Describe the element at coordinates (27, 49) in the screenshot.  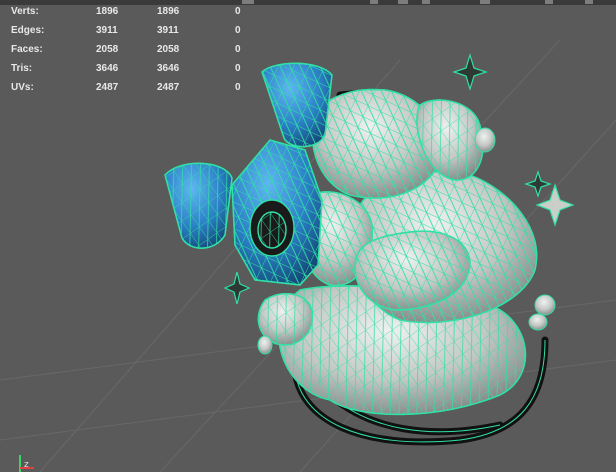
I see `hud-label: Faces:` at that location.